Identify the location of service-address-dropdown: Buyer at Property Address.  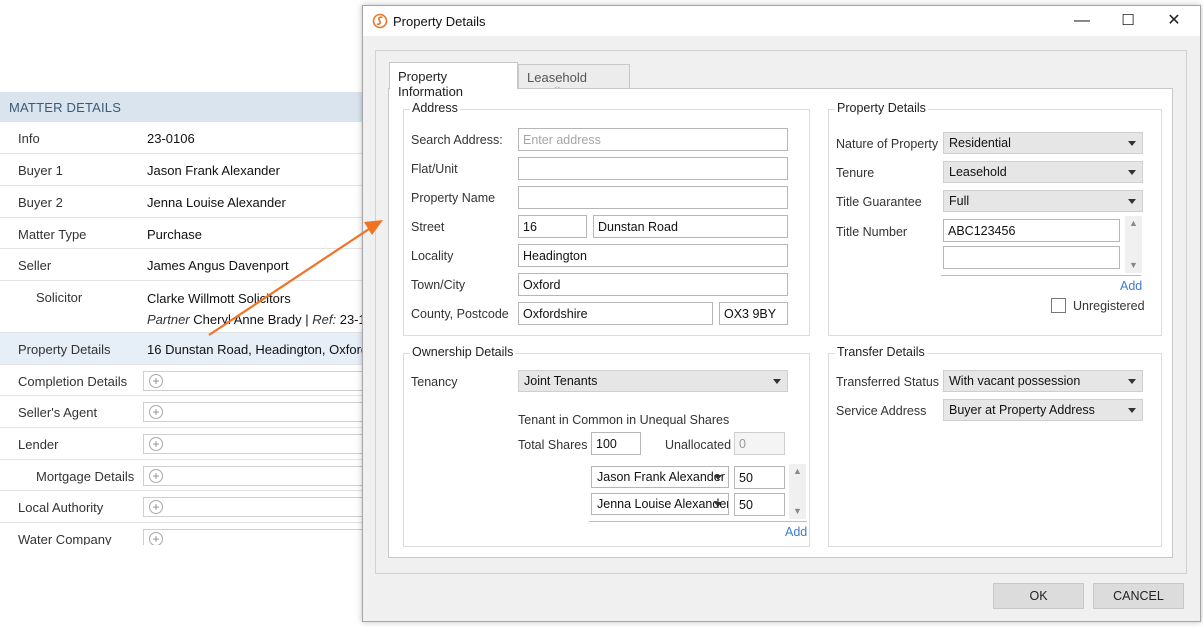
(1043, 410).